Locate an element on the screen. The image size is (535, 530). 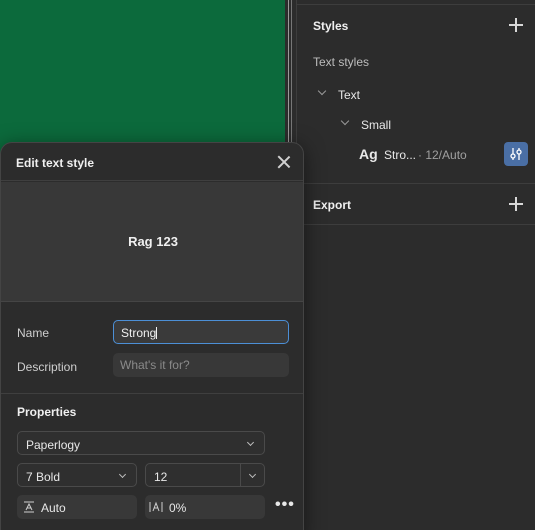
styles-section-title: Styles is located at coordinates (331, 26).